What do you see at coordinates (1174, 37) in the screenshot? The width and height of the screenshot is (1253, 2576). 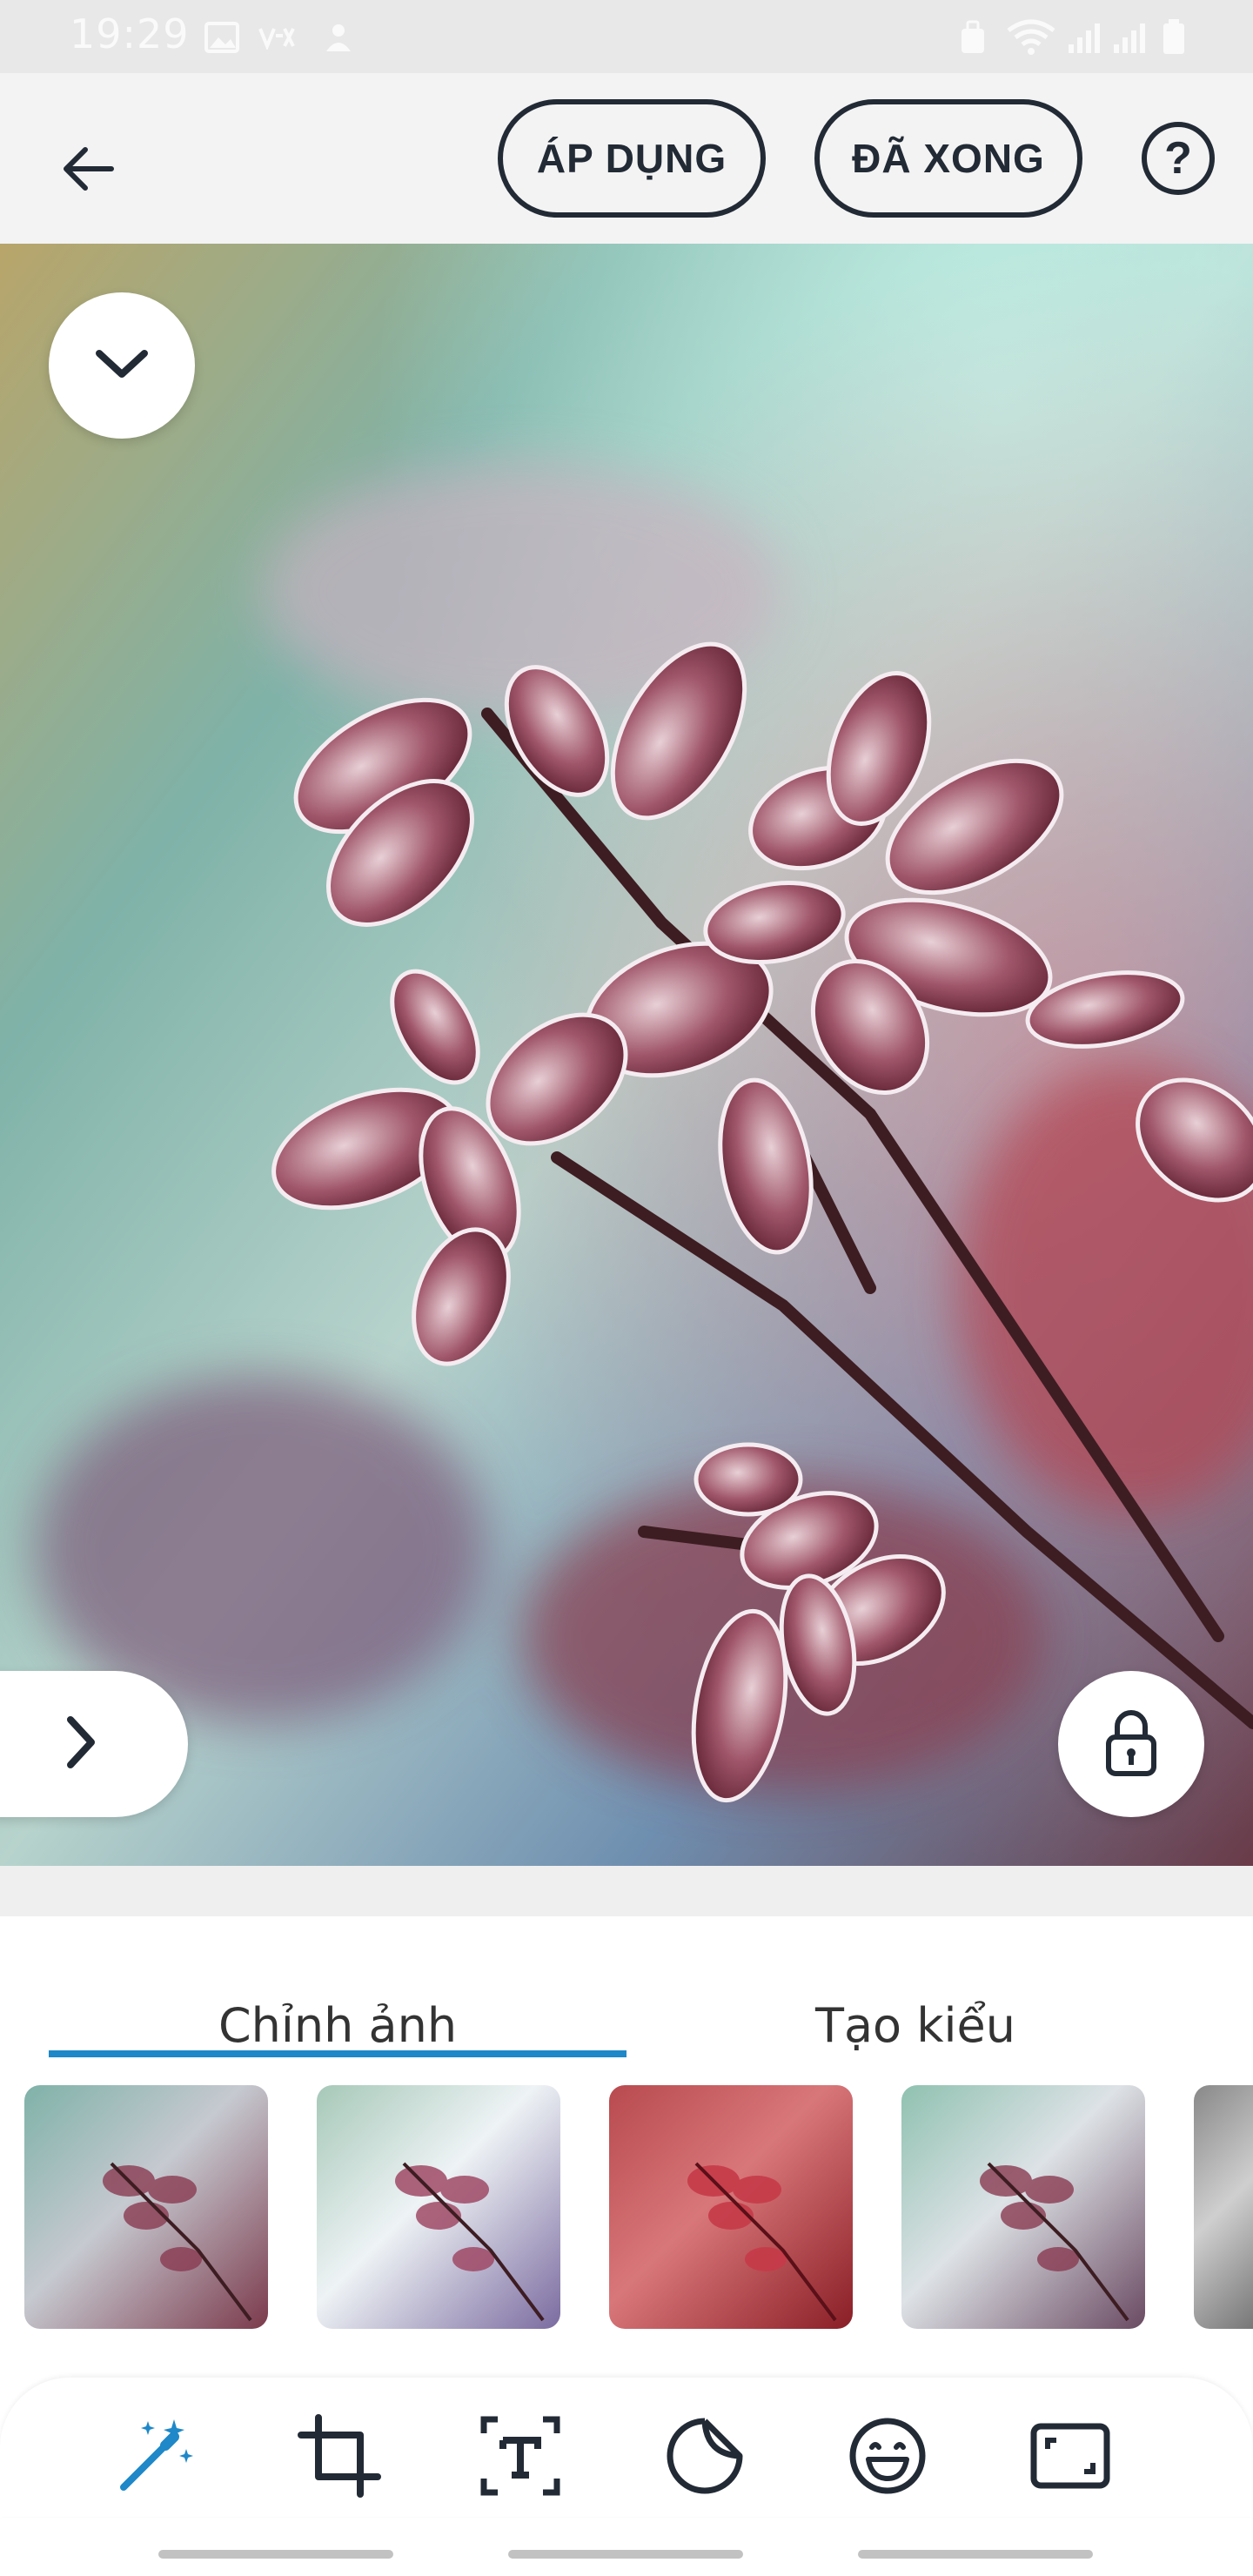 I see `battery-icon` at bounding box center [1174, 37].